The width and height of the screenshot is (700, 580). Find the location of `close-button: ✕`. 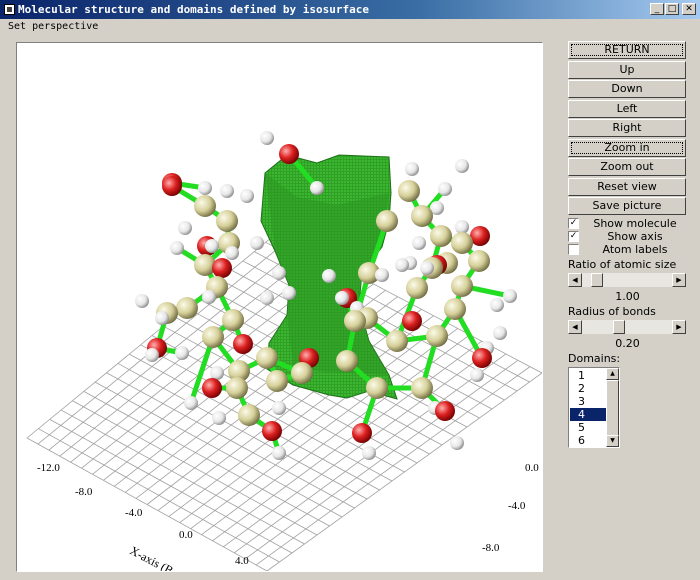

close-button: ✕ is located at coordinates (689, 9).